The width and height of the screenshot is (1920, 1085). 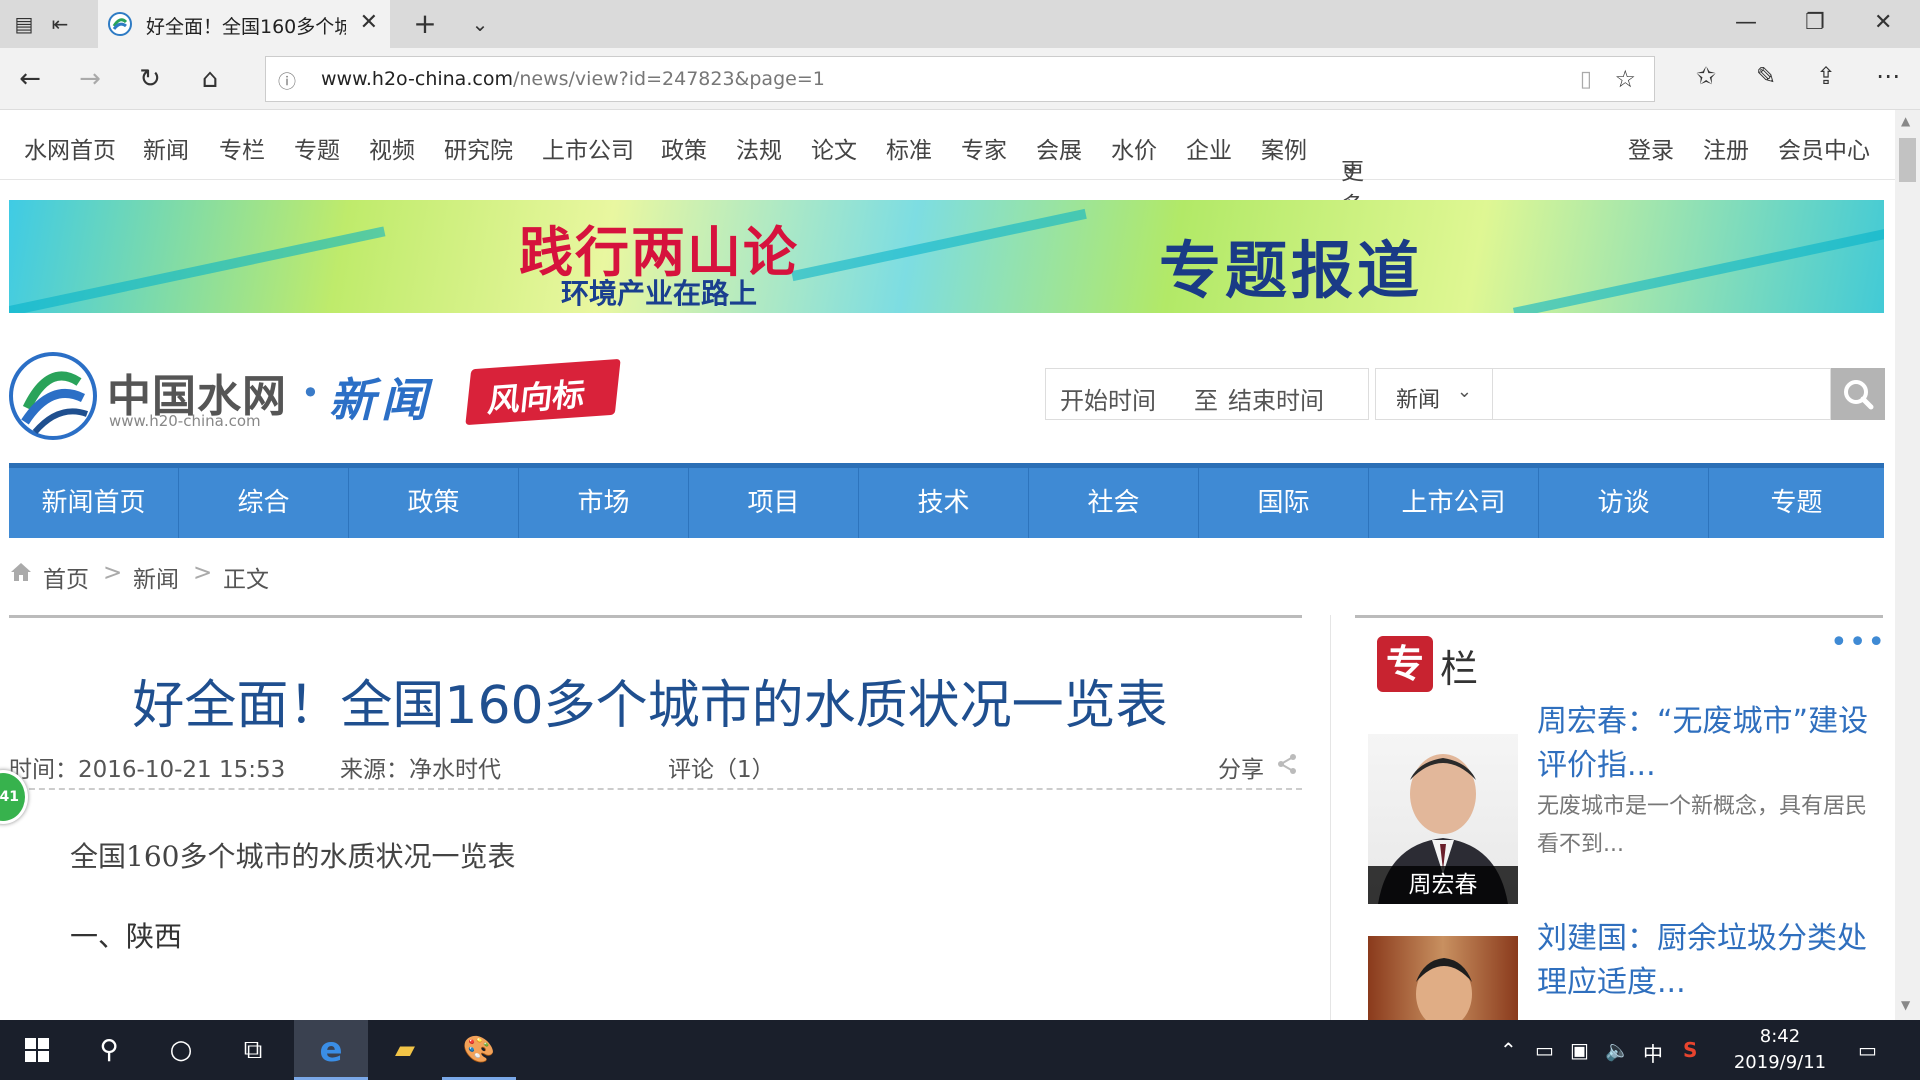 I want to click on forward-icon: →, so click(x=90, y=79).